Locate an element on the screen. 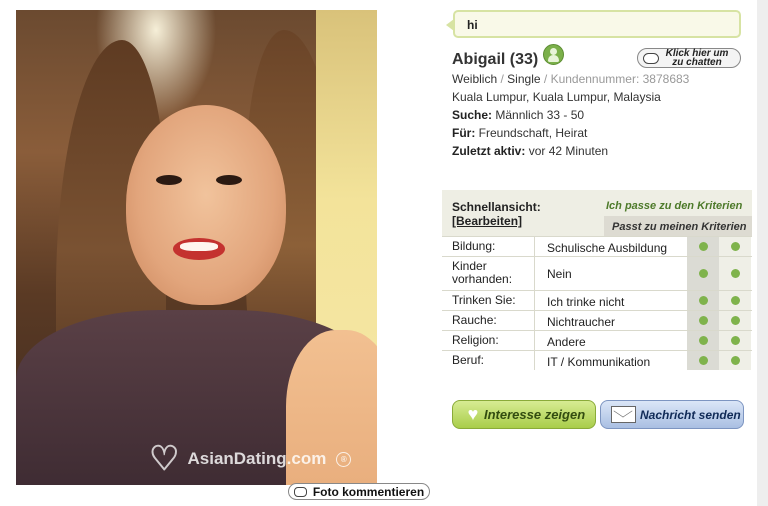 This screenshot has width=768, height=506. row-label: Bildung: is located at coordinates (474, 246).